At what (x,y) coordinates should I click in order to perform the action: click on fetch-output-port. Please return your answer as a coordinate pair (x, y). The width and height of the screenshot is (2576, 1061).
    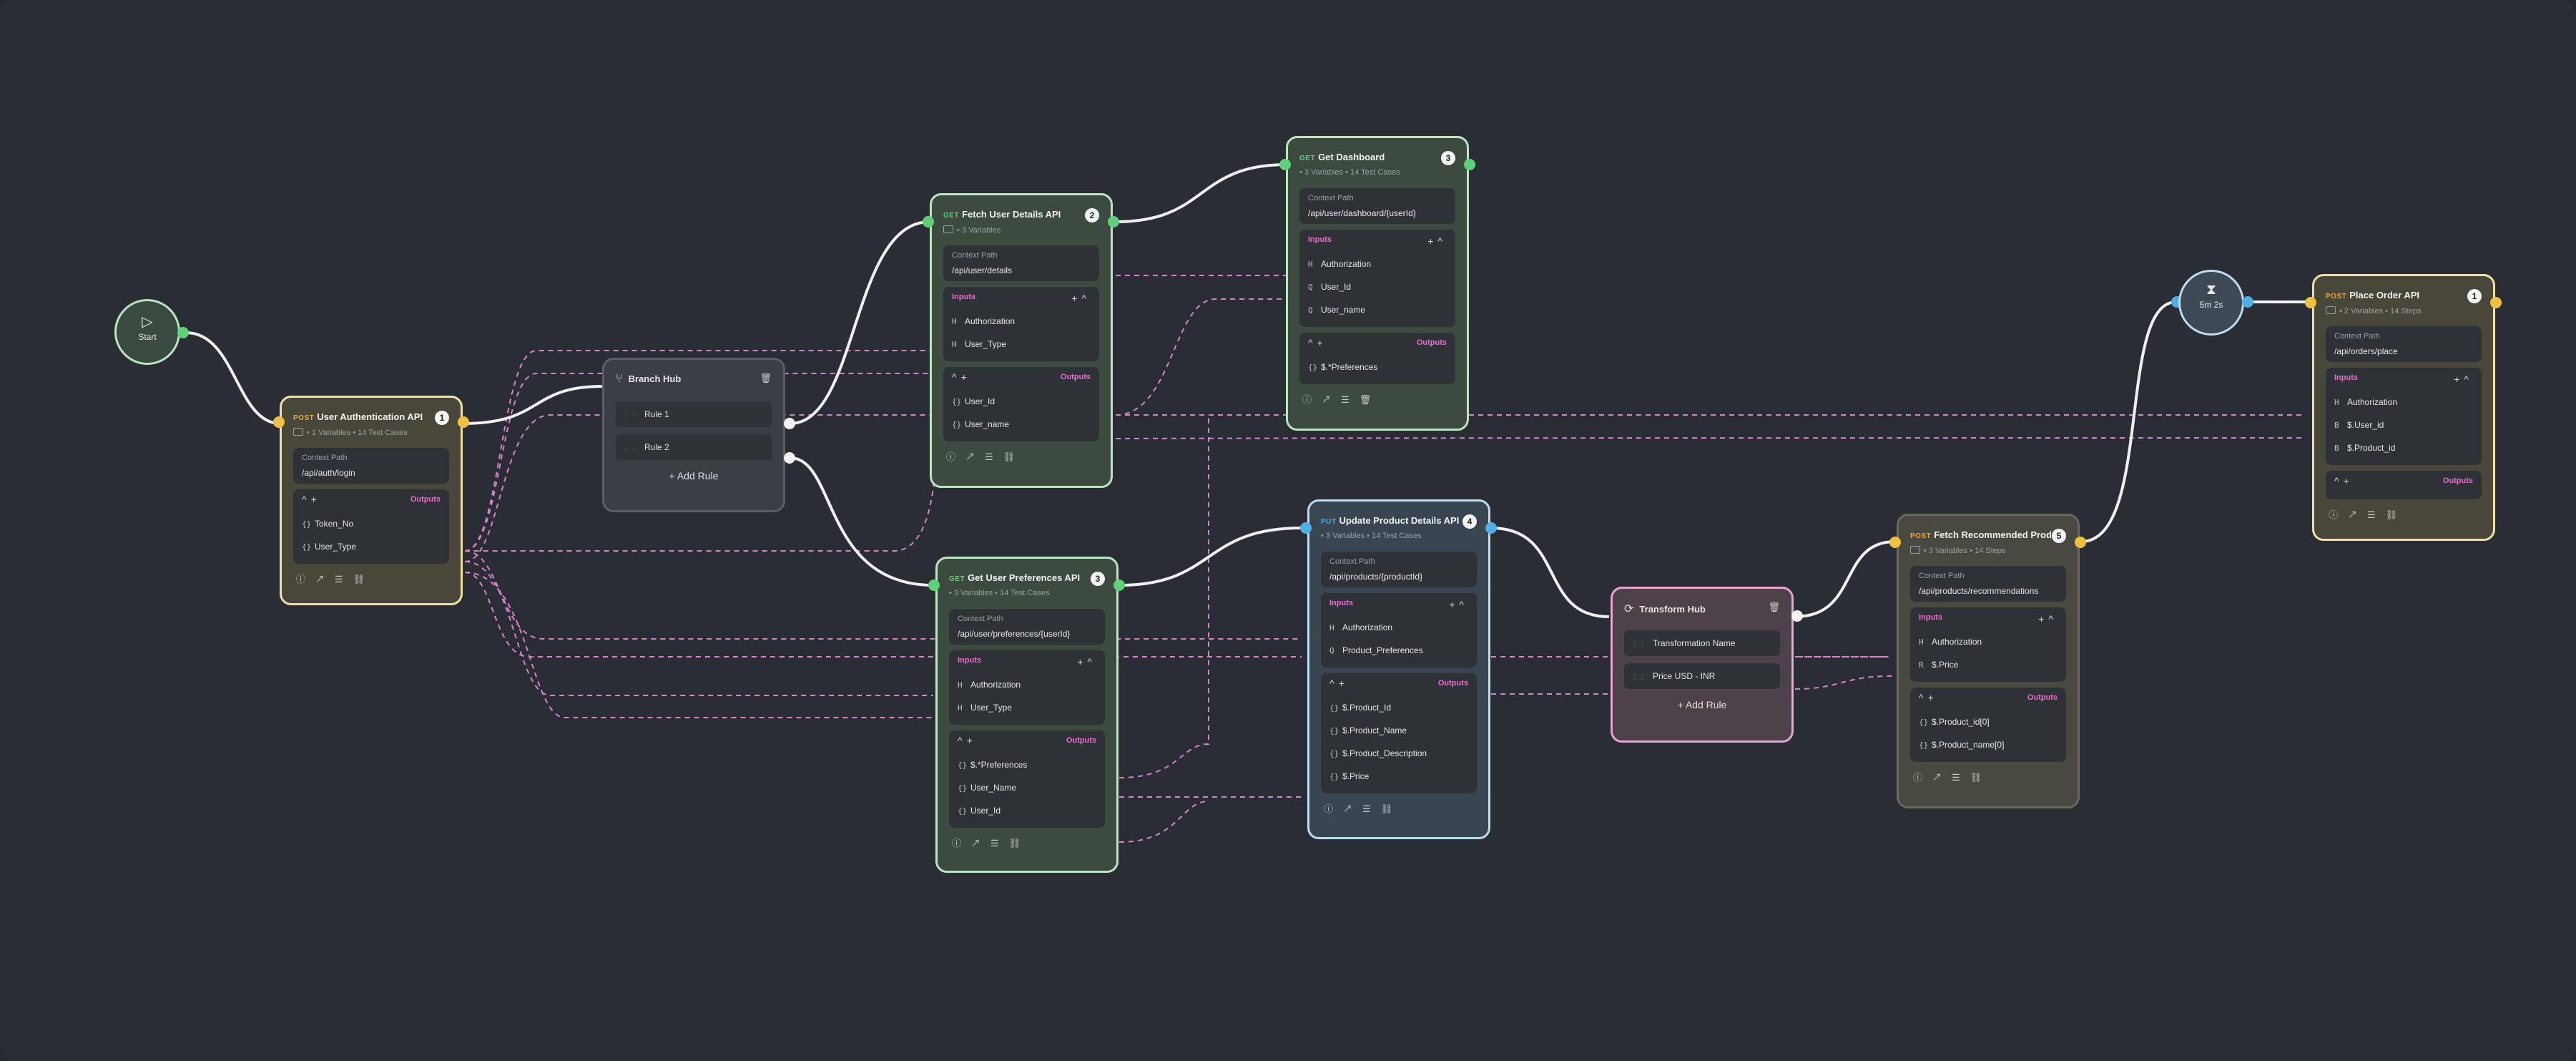
    Looking at the image, I should click on (1113, 222).